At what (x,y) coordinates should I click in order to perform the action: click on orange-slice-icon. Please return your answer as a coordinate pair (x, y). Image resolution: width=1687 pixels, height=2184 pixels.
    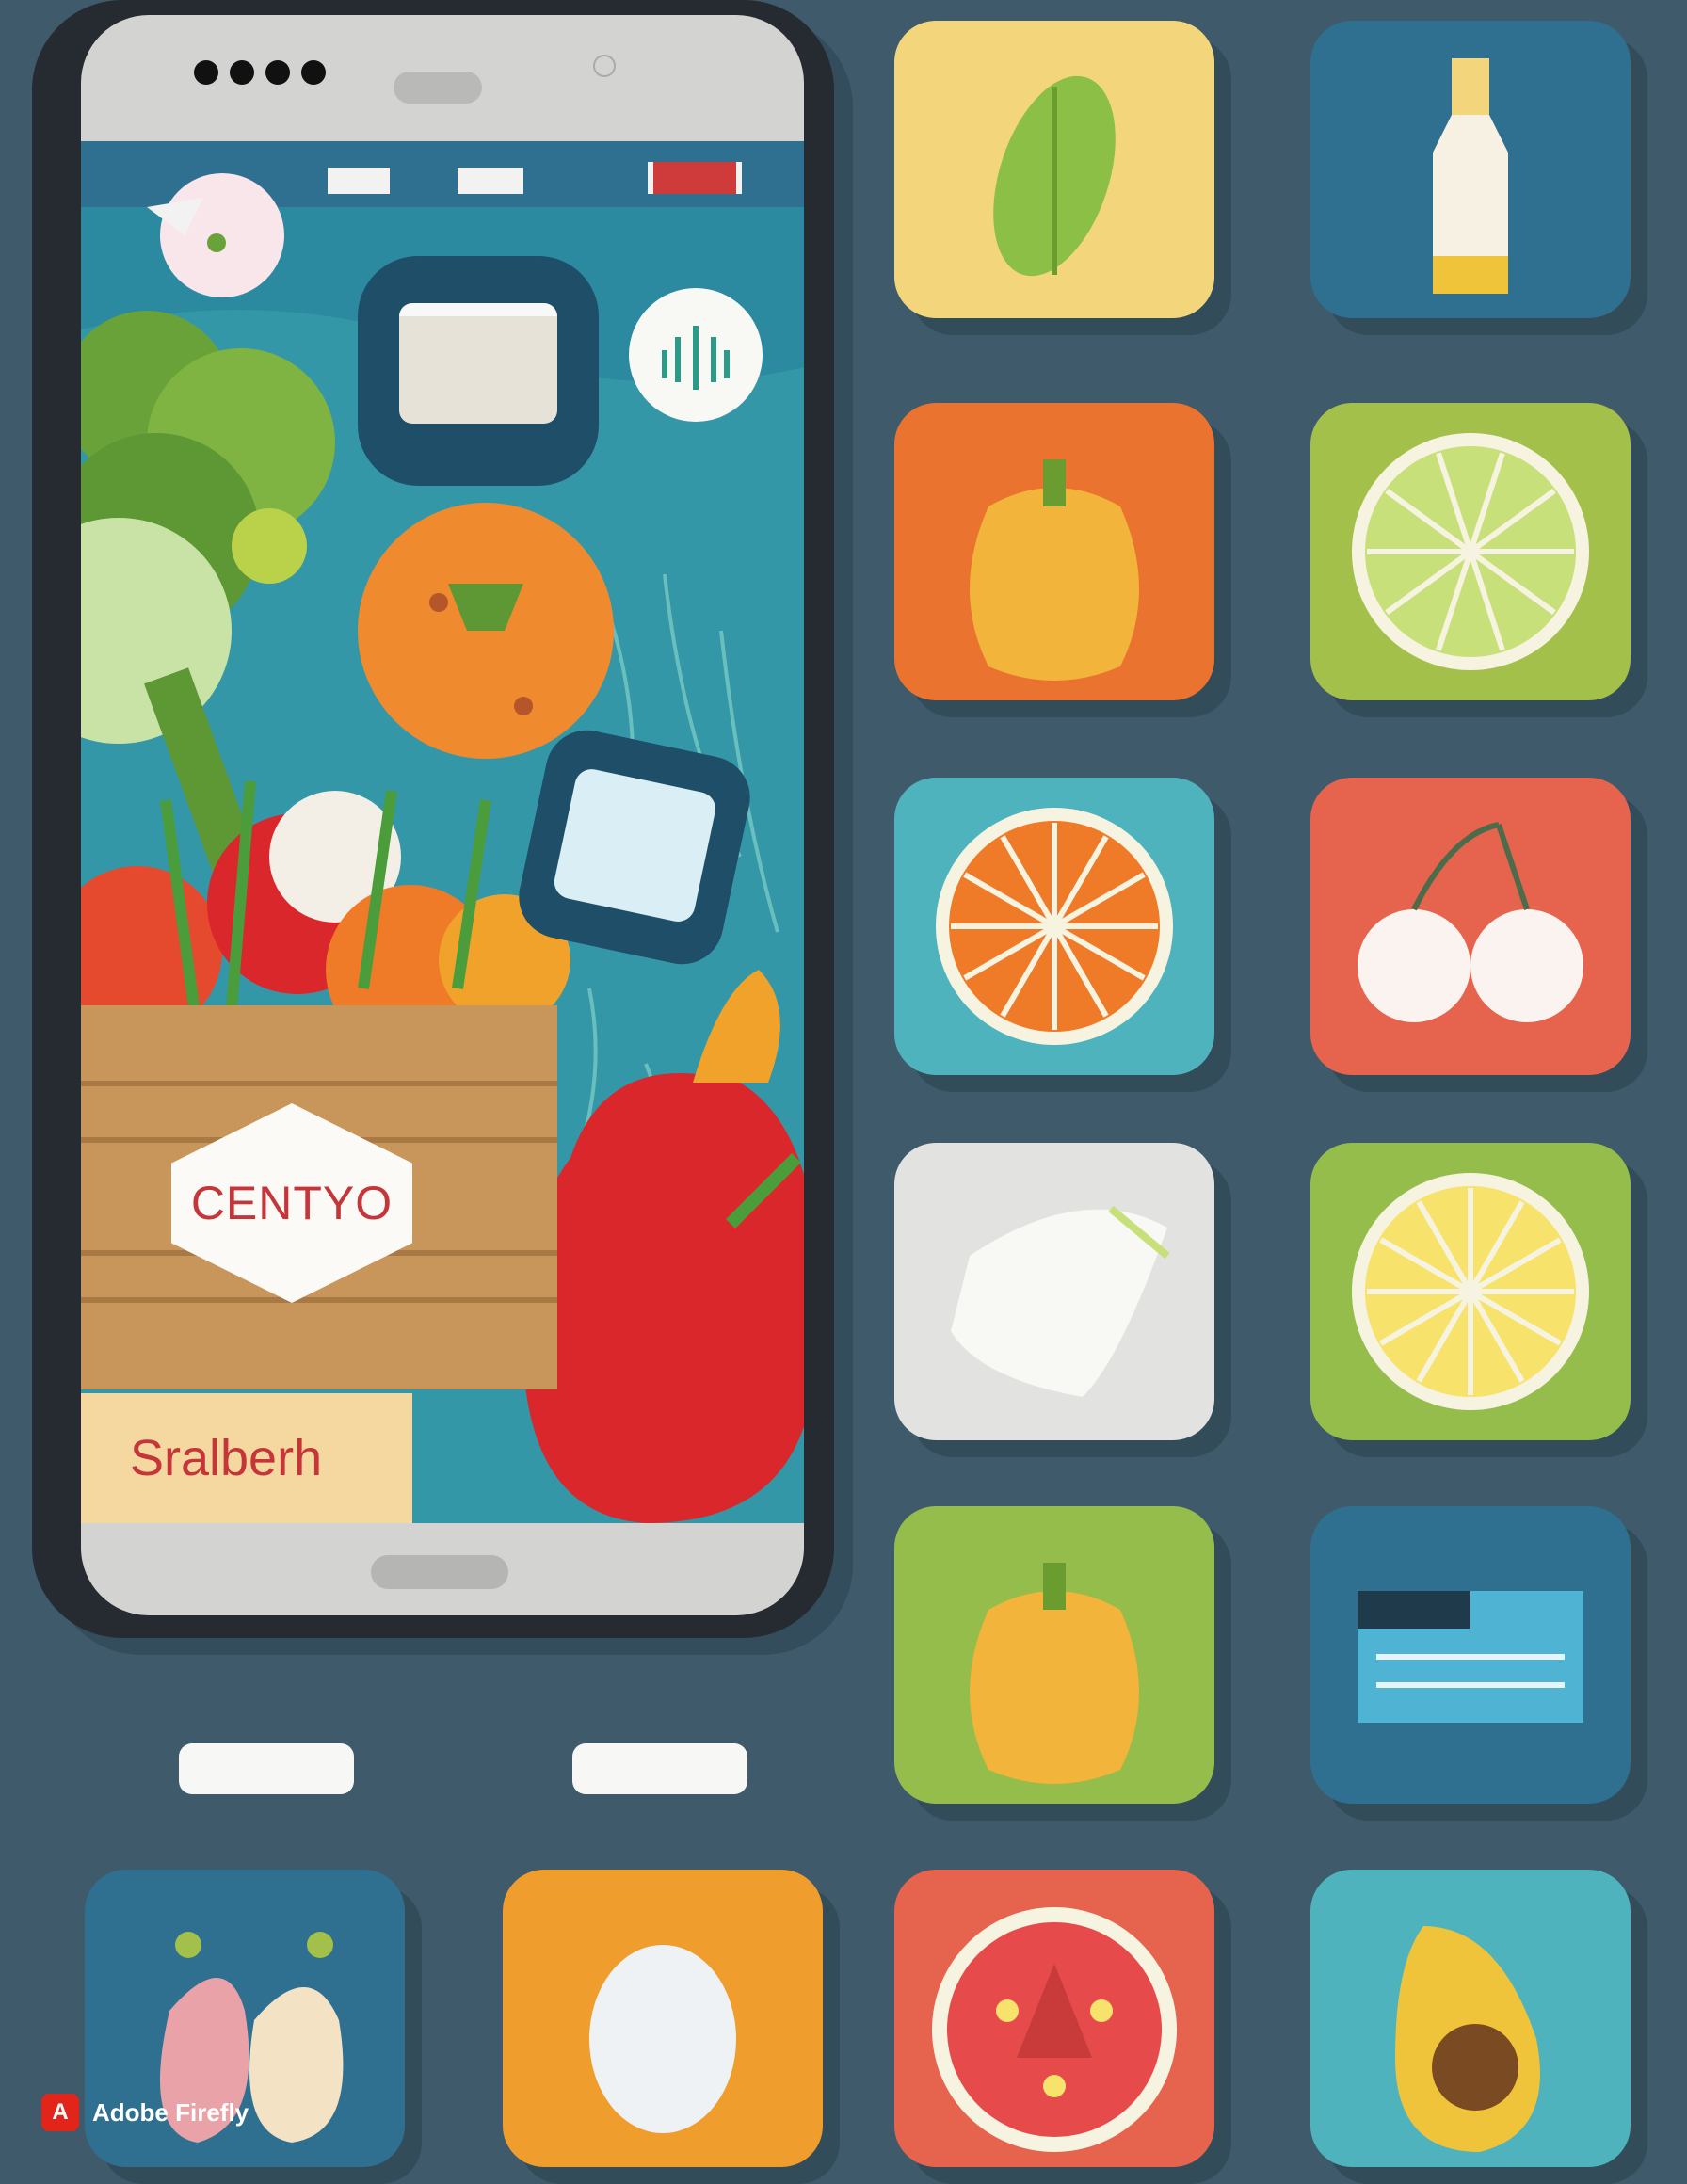
    Looking at the image, I should click on (1054, 926).